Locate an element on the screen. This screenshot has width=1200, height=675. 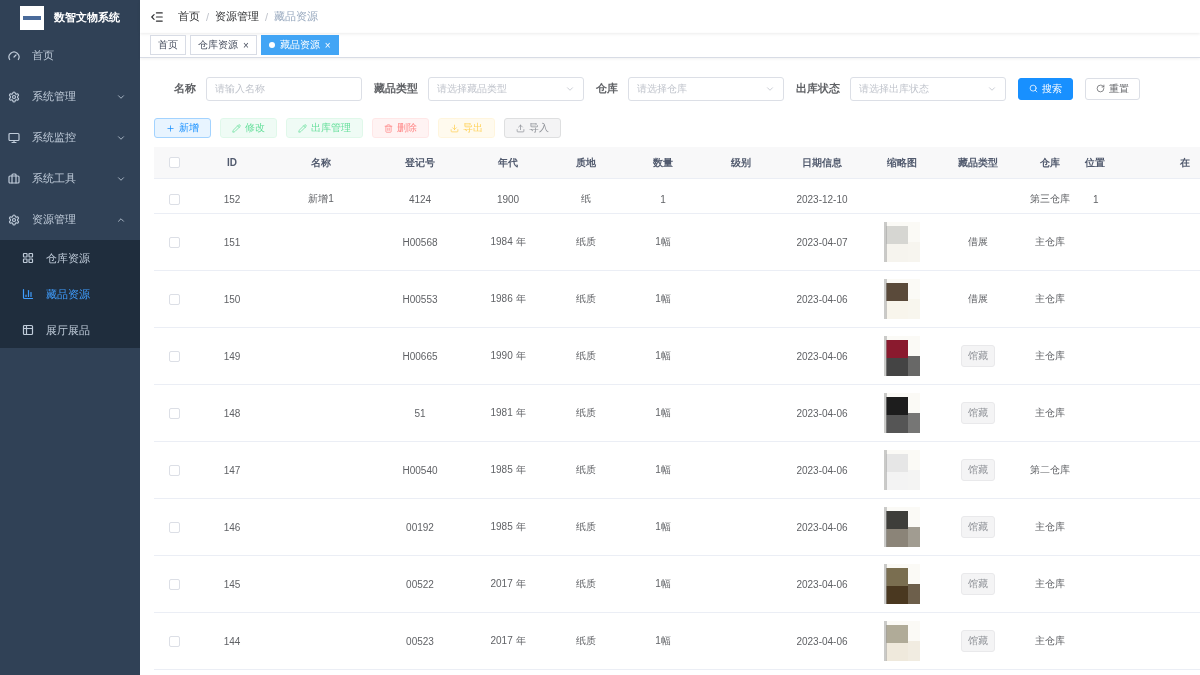
table-cell-text: 第二仓库 is located at coordinates (1050, 470).